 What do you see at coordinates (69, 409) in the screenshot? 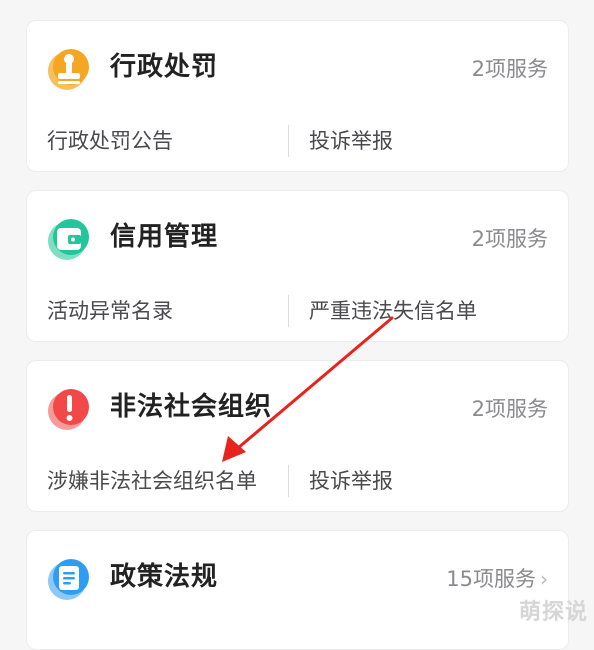
I see `alert-icon` at bounding box center [69, 409].